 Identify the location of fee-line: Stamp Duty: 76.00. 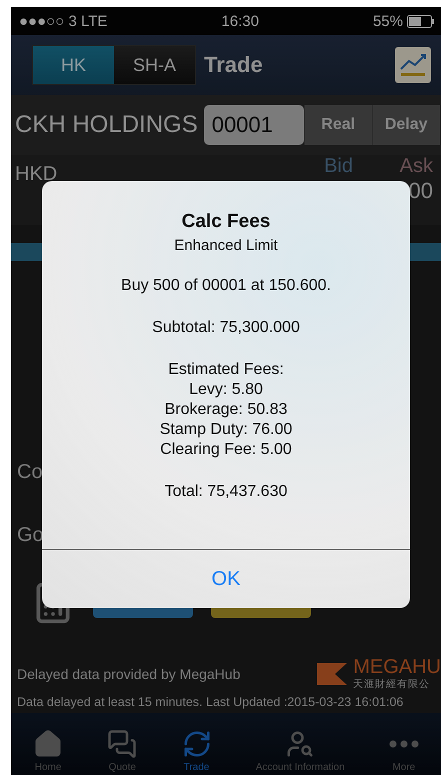
(226, 430).